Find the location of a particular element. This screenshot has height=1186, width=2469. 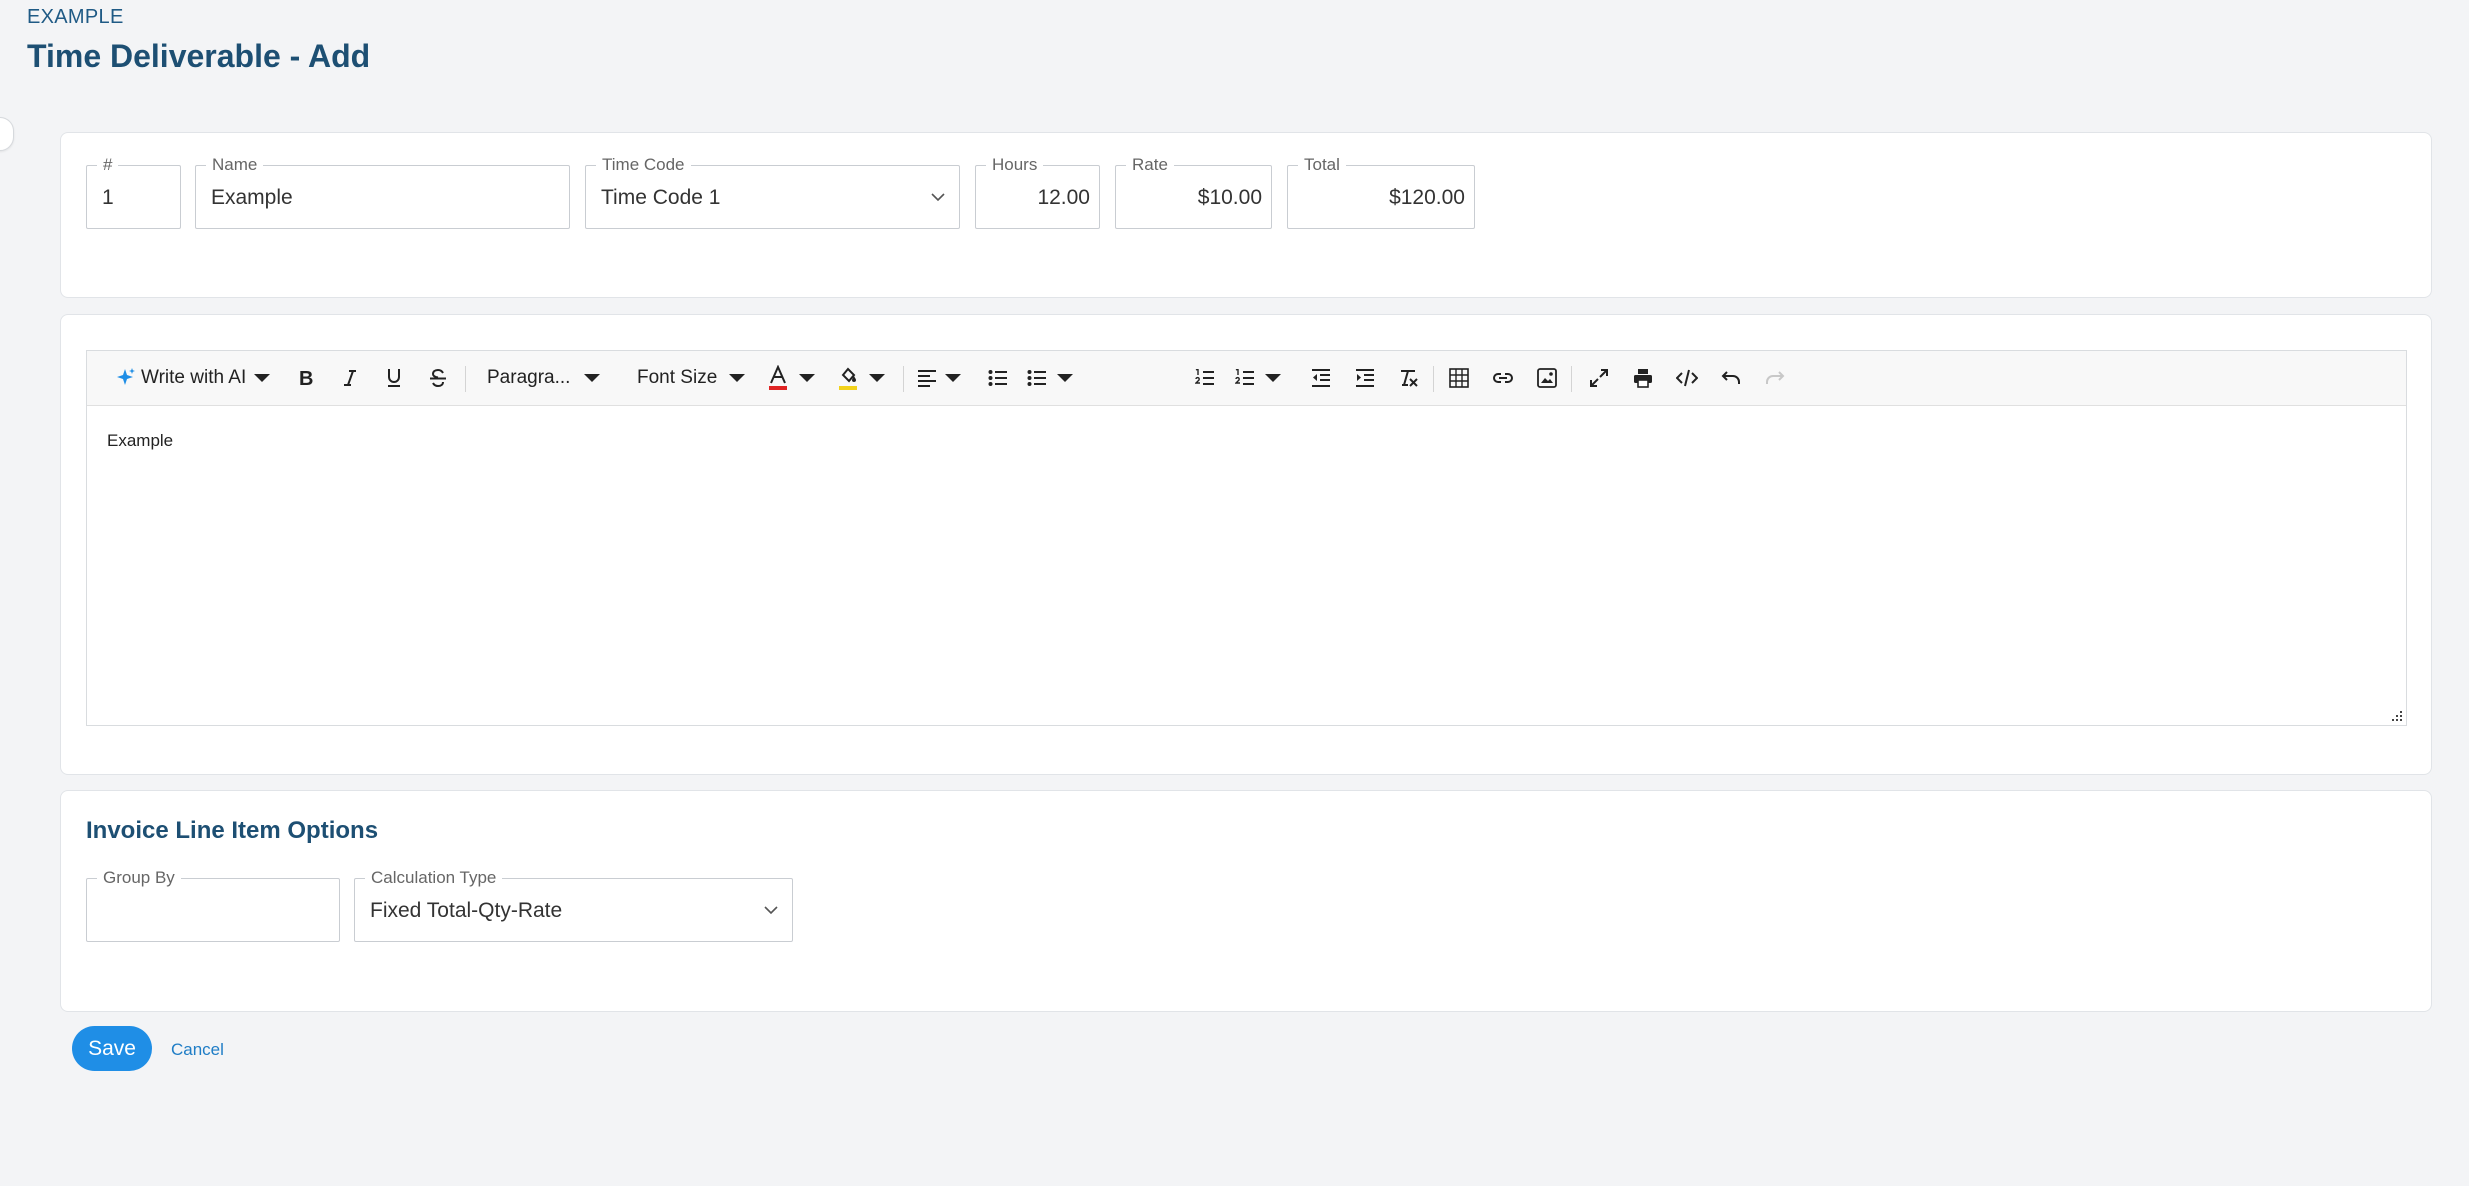

undo-icon is located at coordinates (1730, 377).